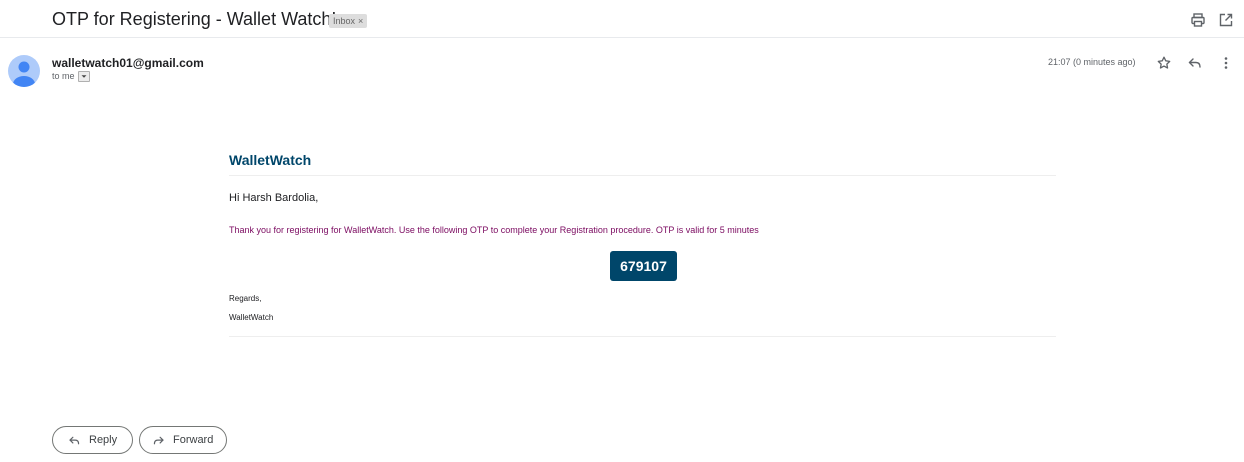 Image resolution: width=1244 pixels, height=462 pixels. Describe the element at coordinates (251, 317) in the screenshot. I see `signature: WalletWatch` at that location.